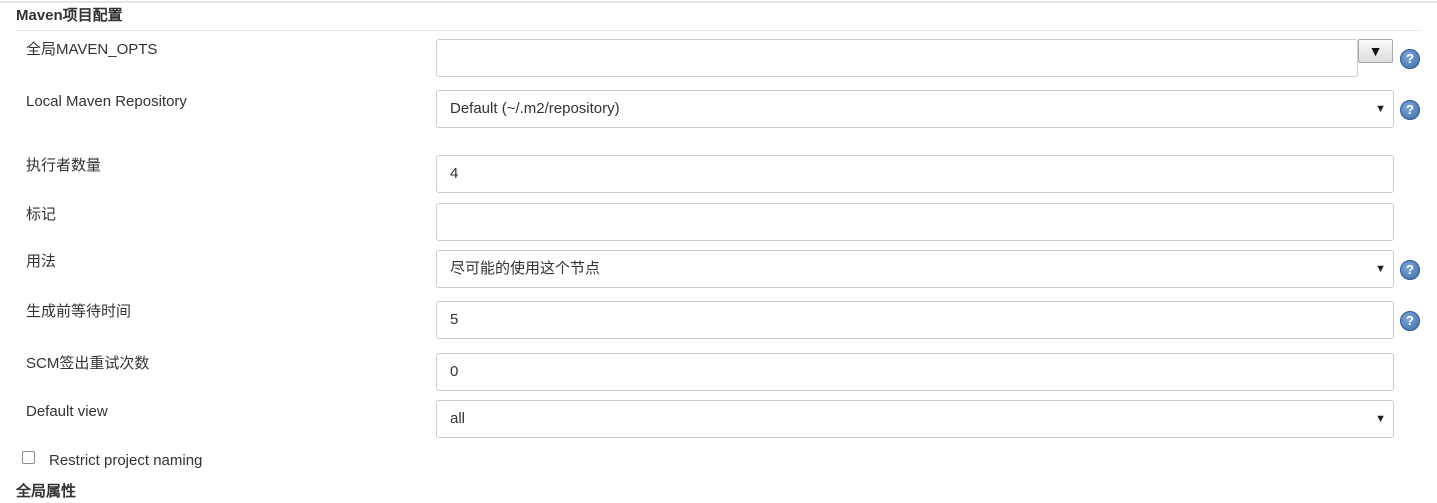  Describe the element at coordinates (41, 261) in the screenshot. I see `usage-label: 用法` at that location.